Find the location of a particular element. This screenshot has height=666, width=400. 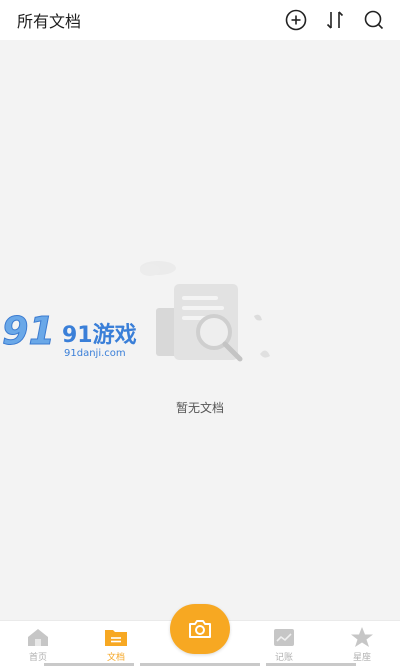

top-bar: 所有文档 is located at coordinates (200, 20).